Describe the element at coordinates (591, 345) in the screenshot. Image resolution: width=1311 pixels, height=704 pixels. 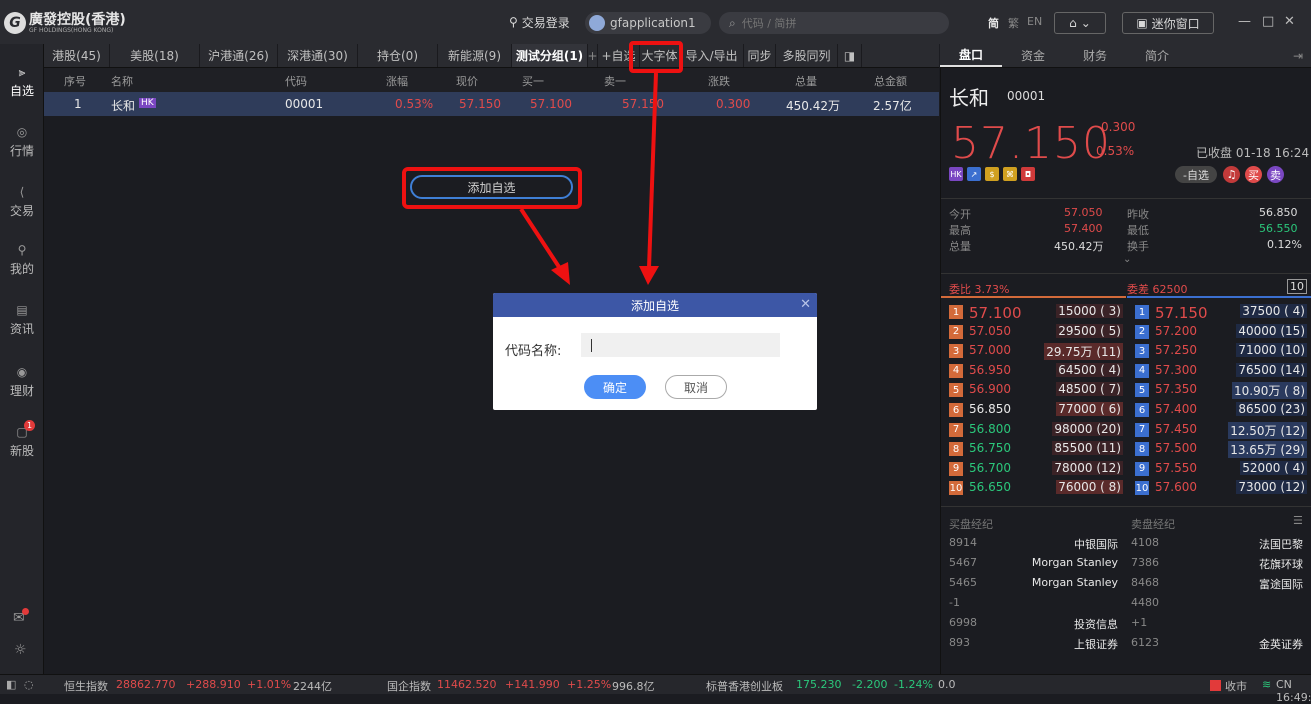
I see `text-cursor` at that location.